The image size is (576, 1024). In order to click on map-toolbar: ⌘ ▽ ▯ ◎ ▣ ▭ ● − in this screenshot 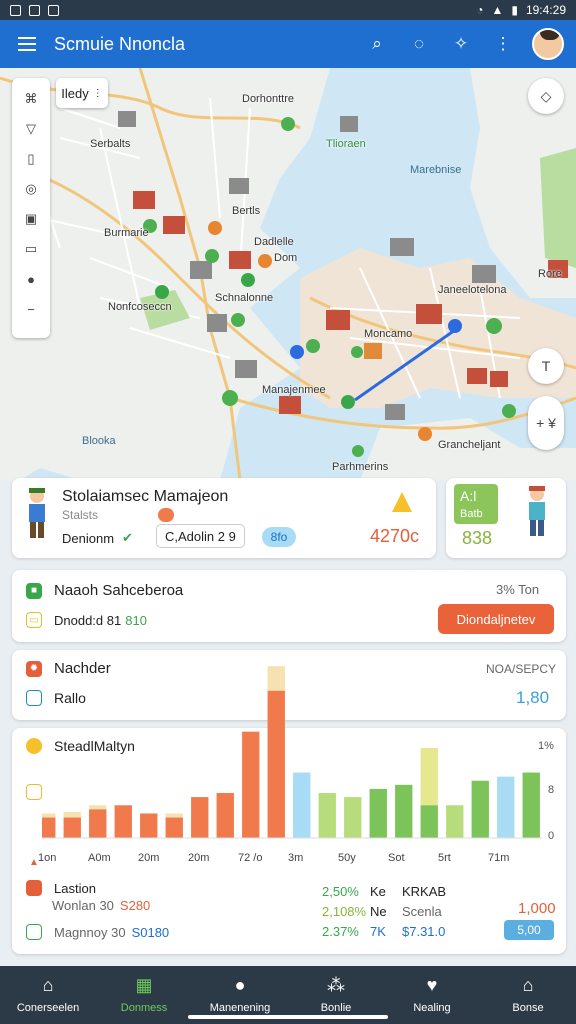, I will do `click(31, 208)`.